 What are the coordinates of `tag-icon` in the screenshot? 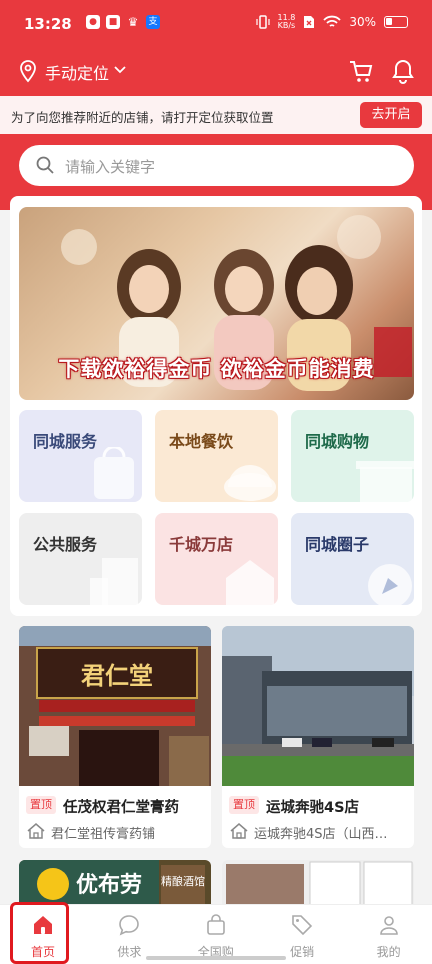 It's located at (302, 925).